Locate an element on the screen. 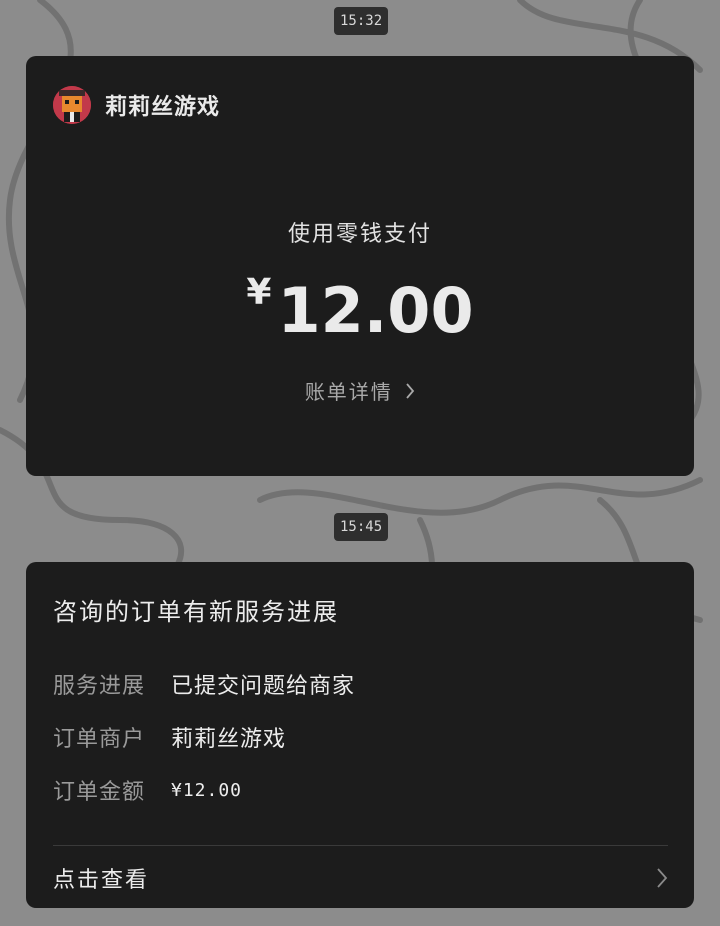  timestamp-badge: 15:45 is located at coordinates (361, 527).